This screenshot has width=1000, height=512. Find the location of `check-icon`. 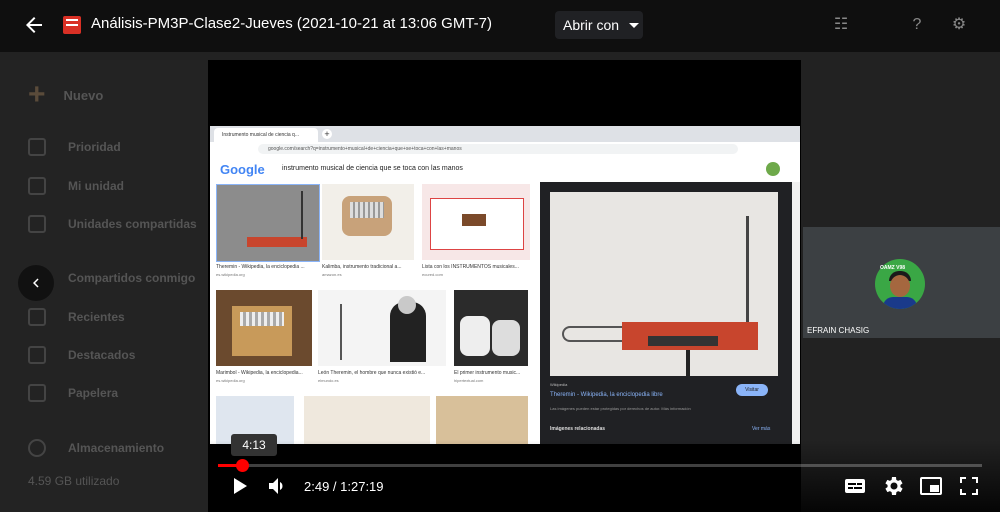

check-icon is located at coordinates (37, 147).